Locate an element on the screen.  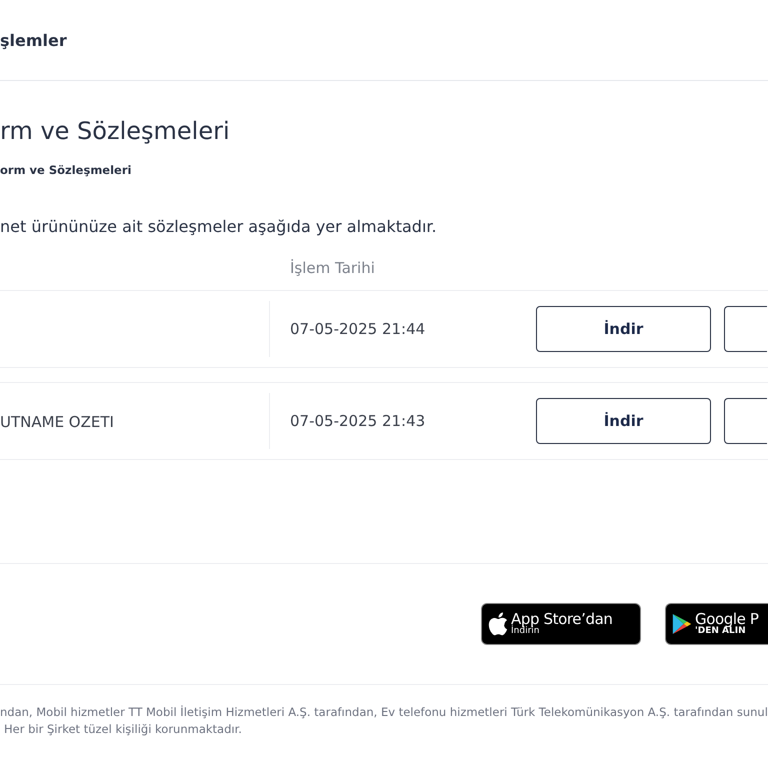
header-title: şlemler is located at coordinates (33, 40).